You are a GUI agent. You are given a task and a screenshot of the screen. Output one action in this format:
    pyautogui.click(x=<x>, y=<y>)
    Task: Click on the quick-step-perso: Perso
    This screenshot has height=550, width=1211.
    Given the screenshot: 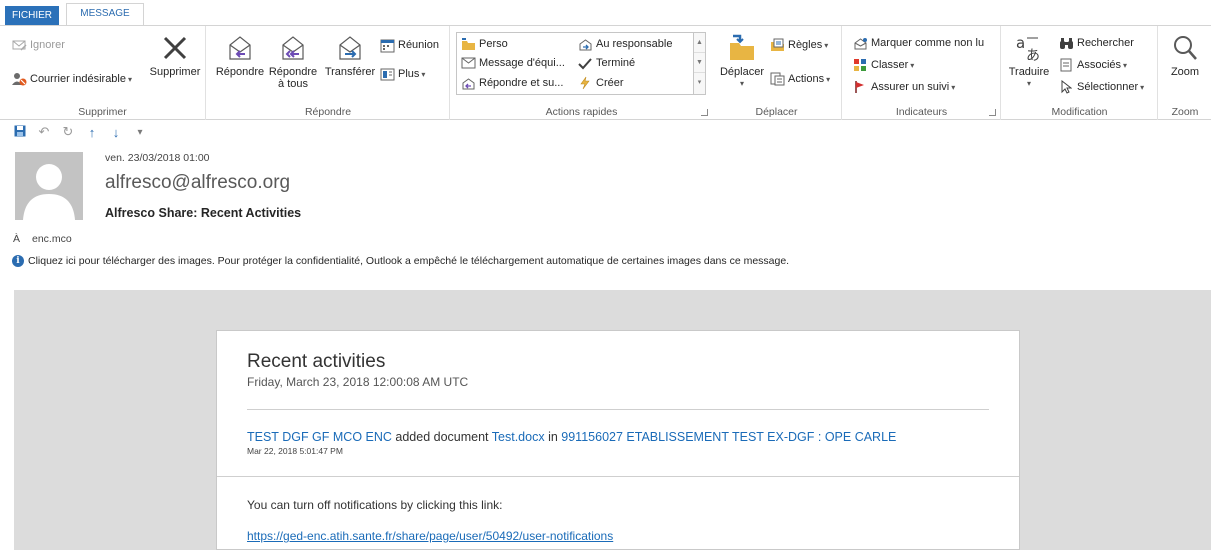 What is the action you would take?
    pyautogui.click(x=484, y=44)
    